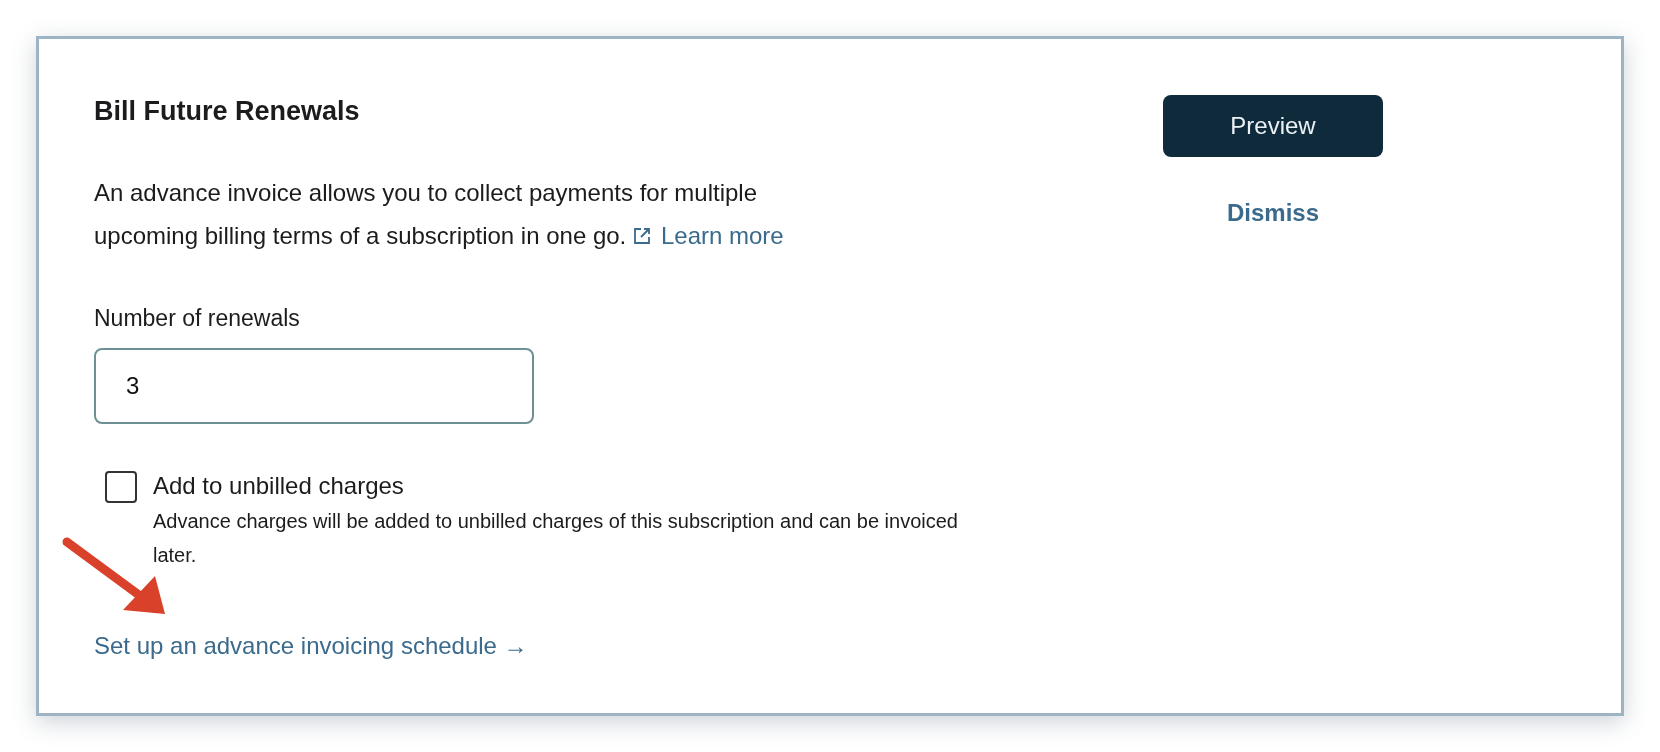 The height and width of the screenshot is (752, 1660). I want to click on description-text: An advance invoice allows you to collect payments for multiple upcoming billing terms of a subscription in one go. Learn more, so click(439, 215).